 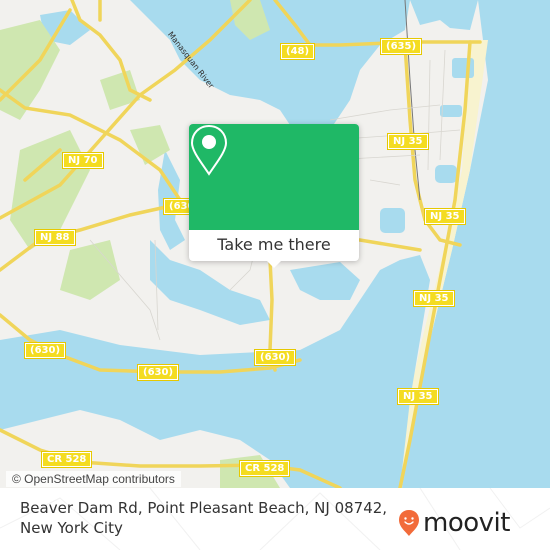 I want to click on take-me-there-button: Take me there, so click(x=274, y=245).